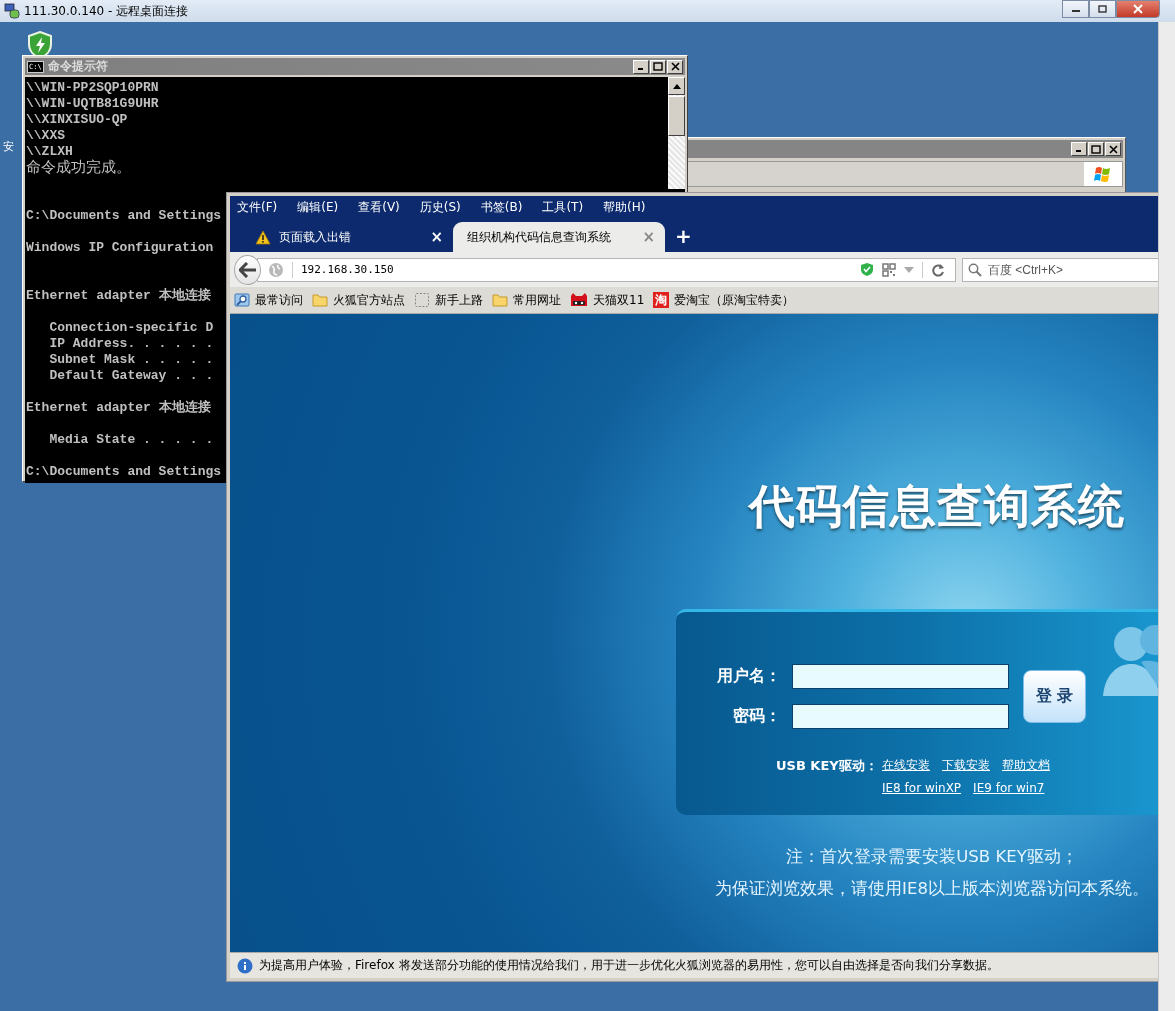 Image resolution: width=1175 pixels, height=1011 pixels. Describe the element at coordinates (629, 965) in the screenshot. I see `notification-text: 为提高用户体验，Firefox 将发送部分功能的使用情况给我们，用于进一步优化火狐浏览器的易用性，您可以自由选择是否向我们分享数据。` at that location.